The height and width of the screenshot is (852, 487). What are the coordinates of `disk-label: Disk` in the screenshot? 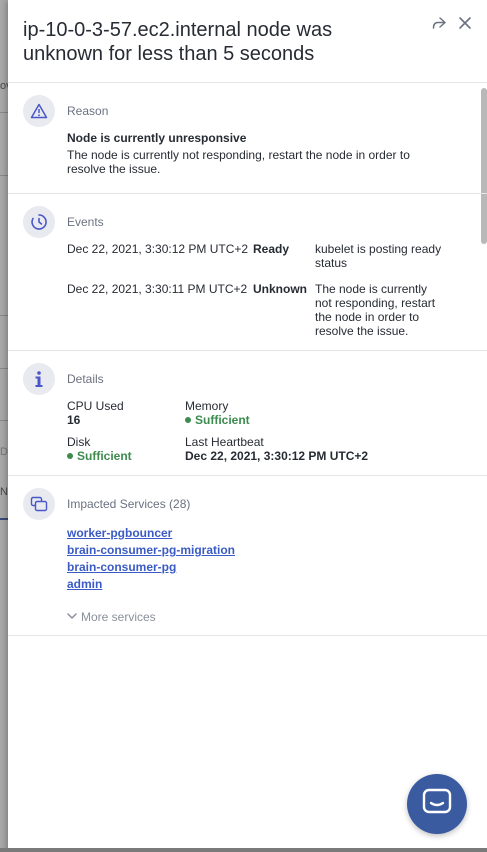 It's located at (79, 442).